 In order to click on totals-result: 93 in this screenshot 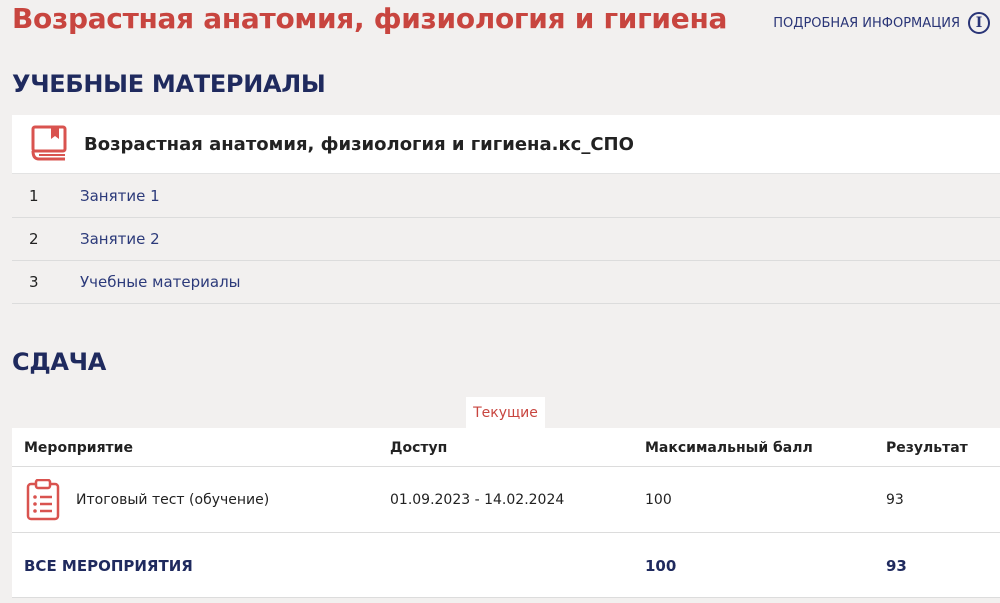, I will do `click(896, 566)`.